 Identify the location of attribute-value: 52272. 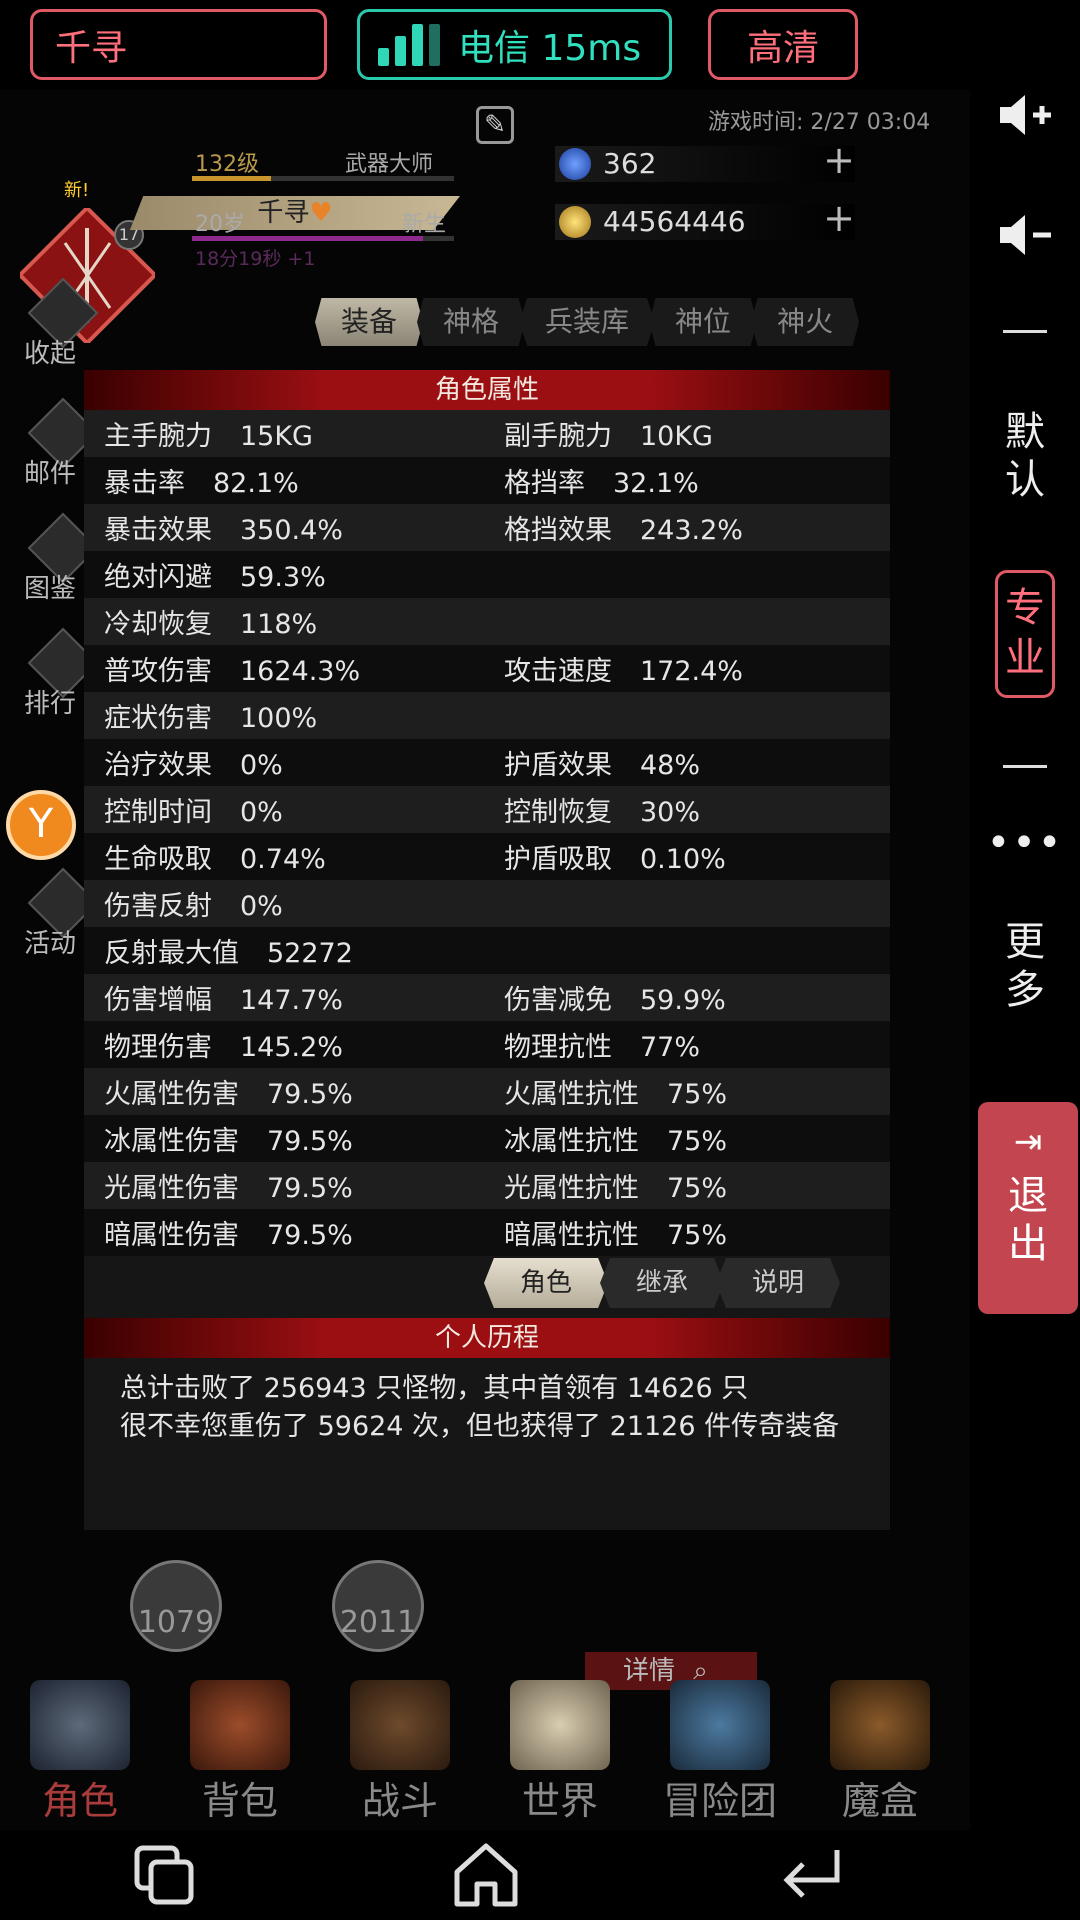
(310, 953).